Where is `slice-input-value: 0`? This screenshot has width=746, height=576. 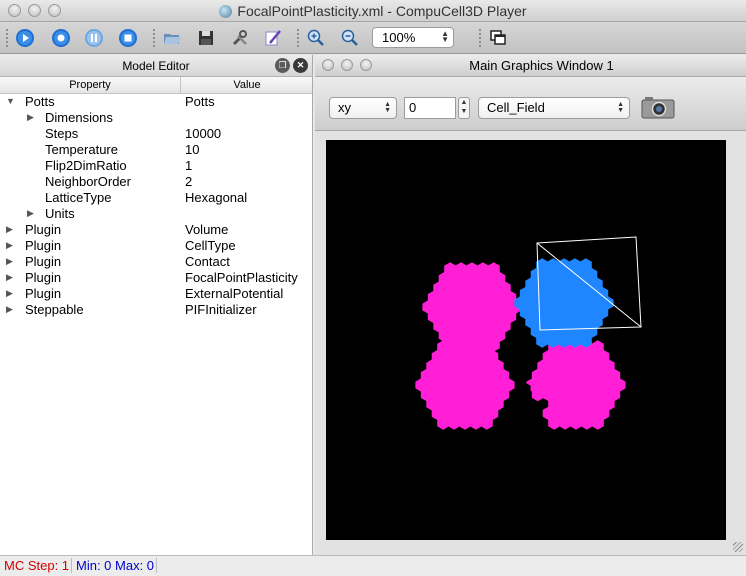
slice-input-value: 0 is located at coordinates (413, 107).